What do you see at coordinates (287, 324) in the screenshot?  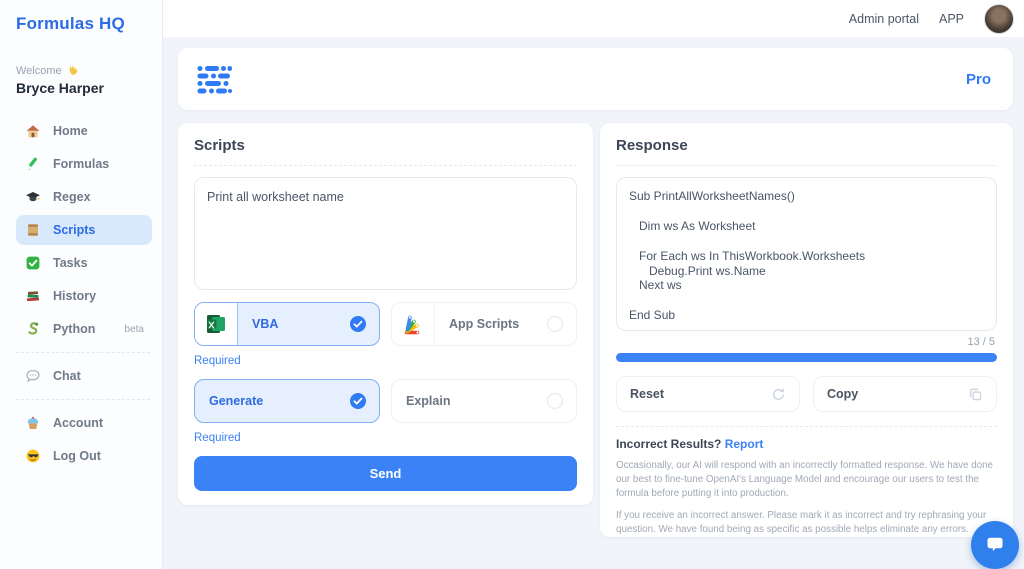 I see `vba-option-button: VBA` at bounding box center [287, 324].